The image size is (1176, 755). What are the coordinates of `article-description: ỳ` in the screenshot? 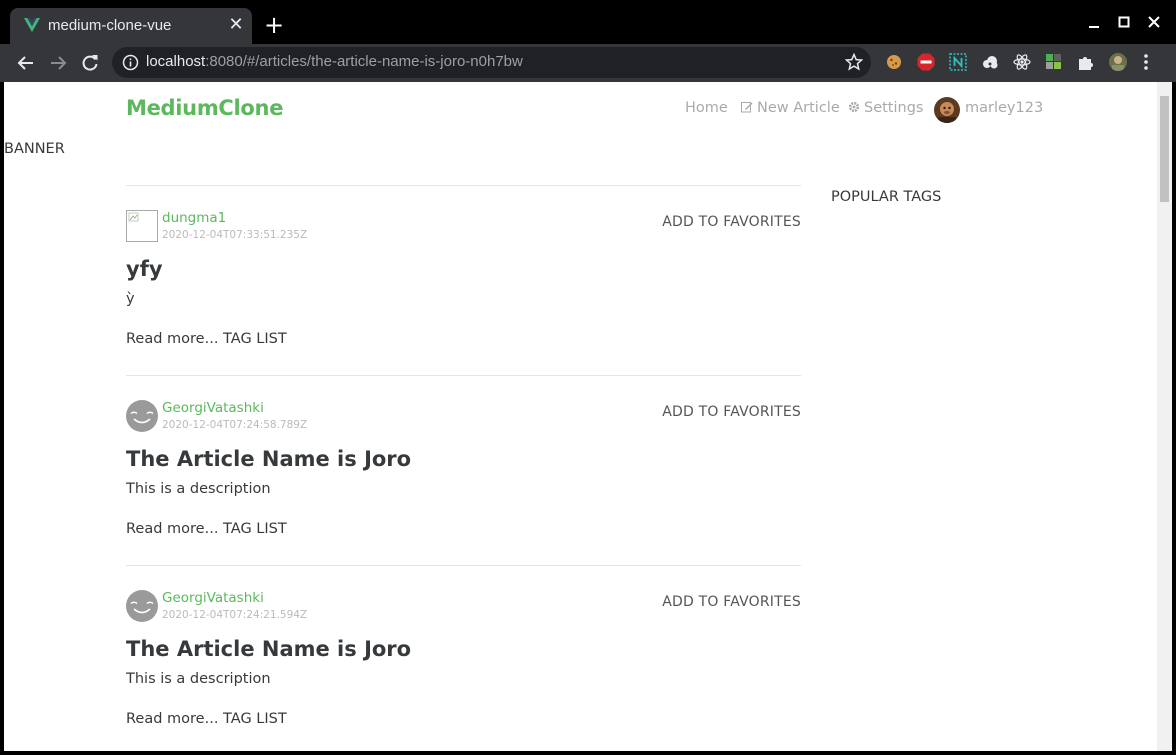 It's located at (130, 299).